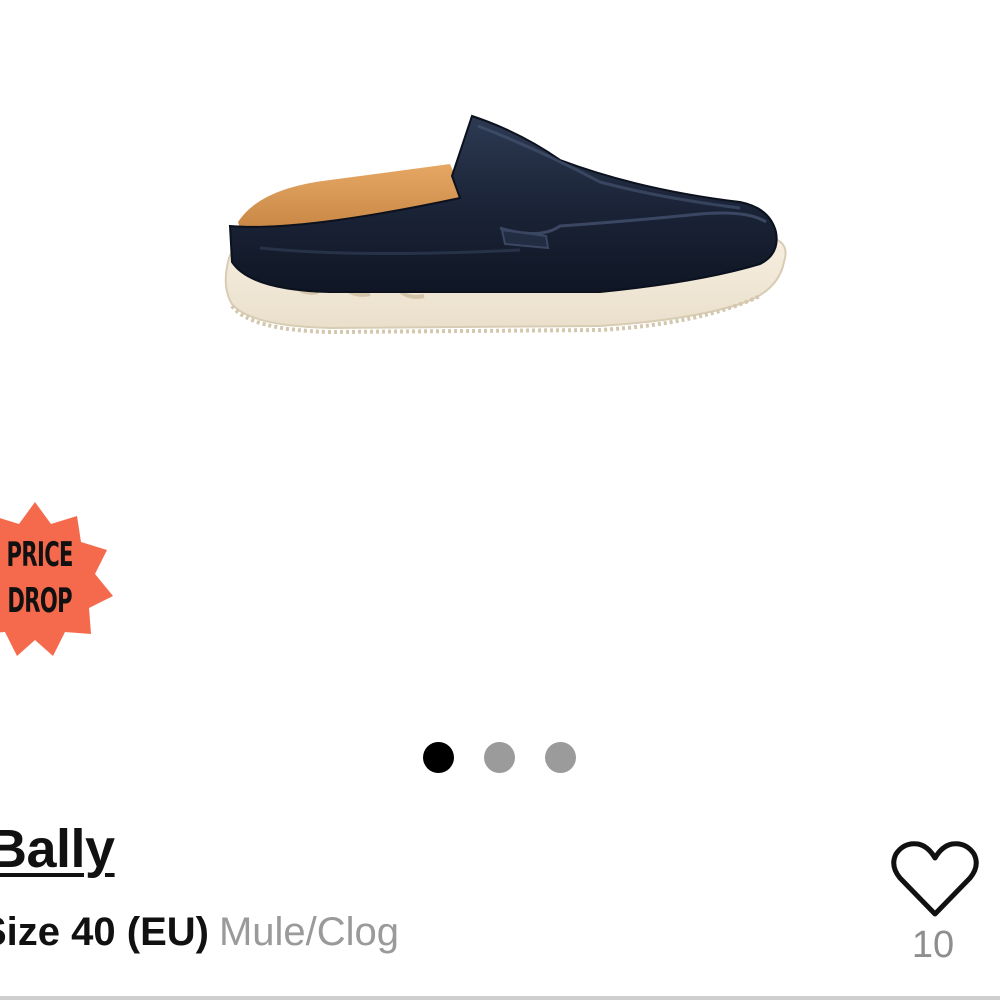  I want to click on badge-line-2: DROP, so click(39, 601).